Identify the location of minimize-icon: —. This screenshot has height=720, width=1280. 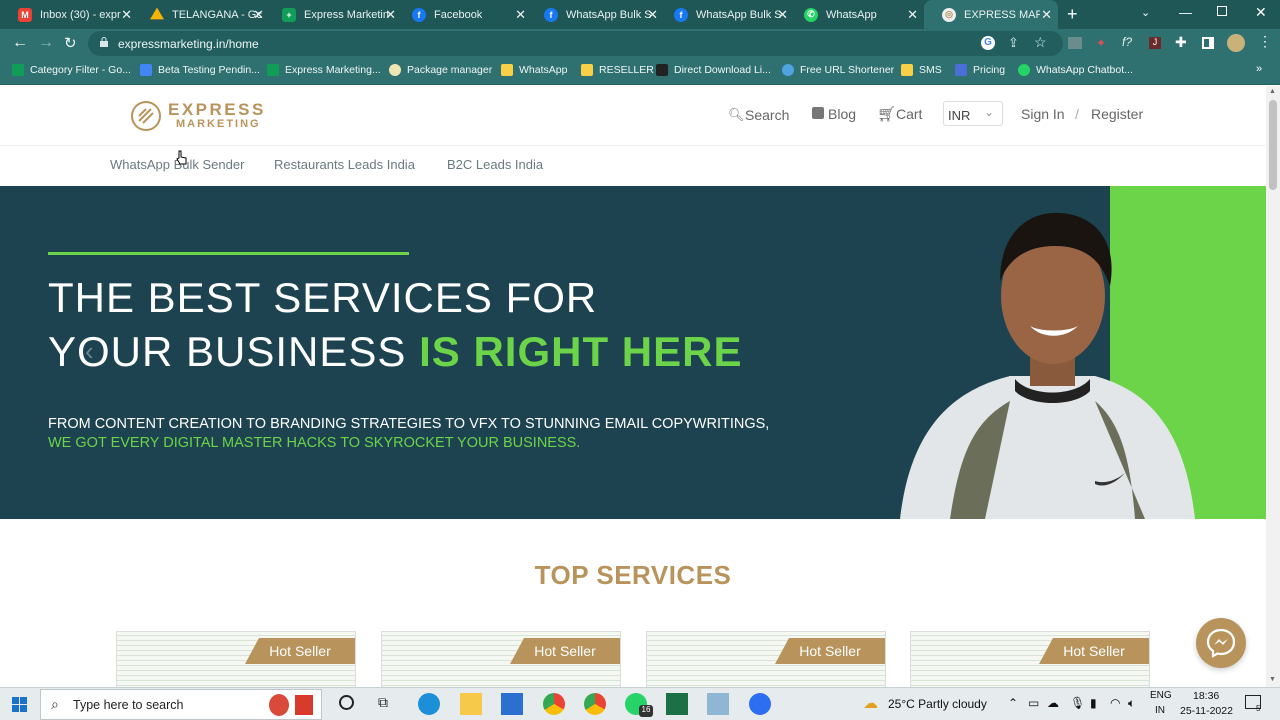
(1185, 12).